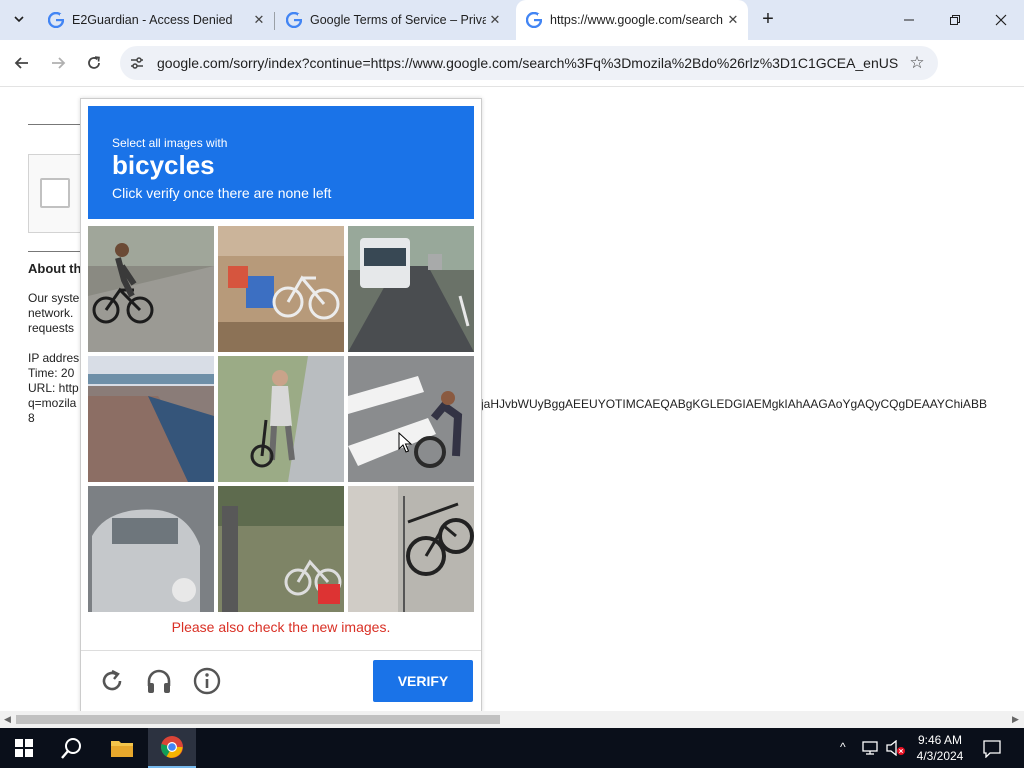 The height and width of the screenshot is (768, 1024). Describe the element at coordinates (222, 193) in the screenshot. I see `captcha-subtext: Click verify once there are none left` at that location.